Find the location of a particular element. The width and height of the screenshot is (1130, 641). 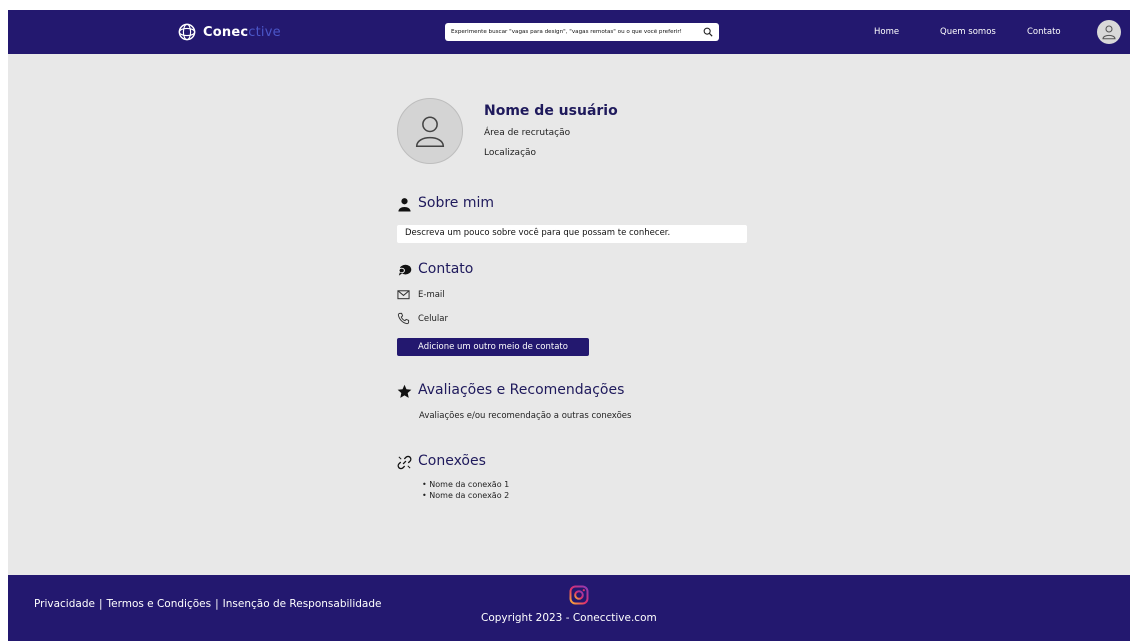

terms-link: Termos e Condições is located at coordinates (159, 604).